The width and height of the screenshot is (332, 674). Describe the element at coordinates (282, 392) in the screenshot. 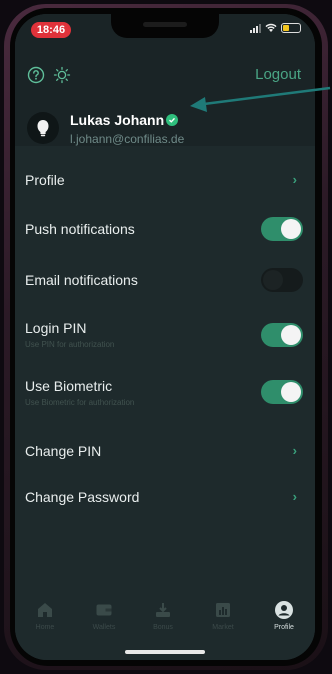

I see `use-biometric-toggle` at that location.